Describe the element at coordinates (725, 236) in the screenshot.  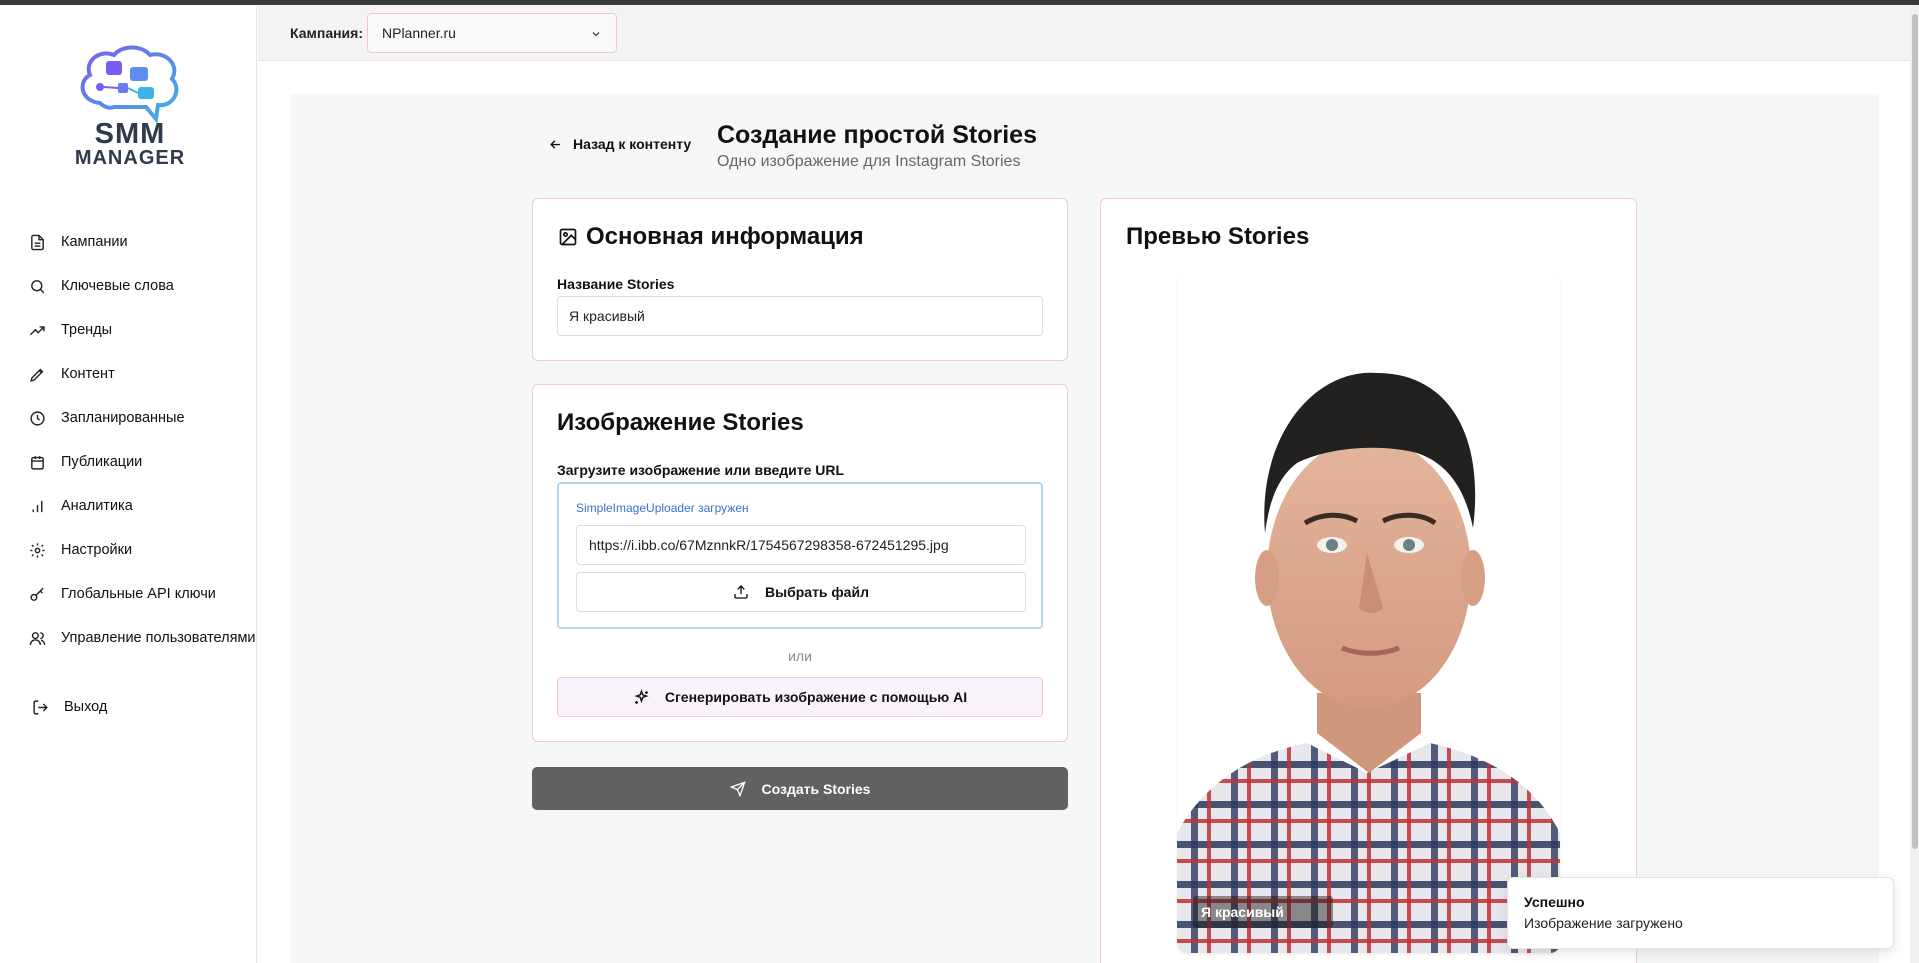
I see `basic-info-title: Основная информация` at that location.